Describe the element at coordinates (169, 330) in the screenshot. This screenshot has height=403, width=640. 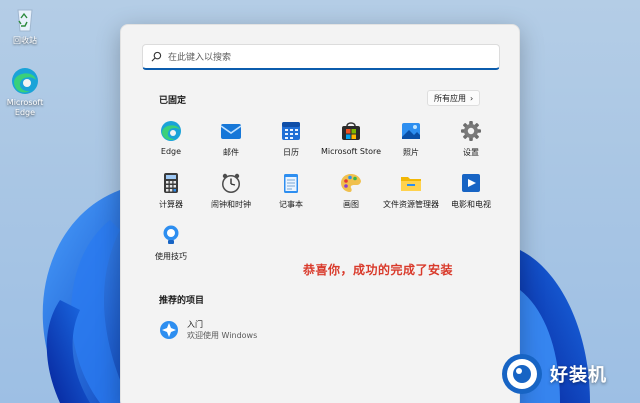
I see `get-started-icon` at that location.